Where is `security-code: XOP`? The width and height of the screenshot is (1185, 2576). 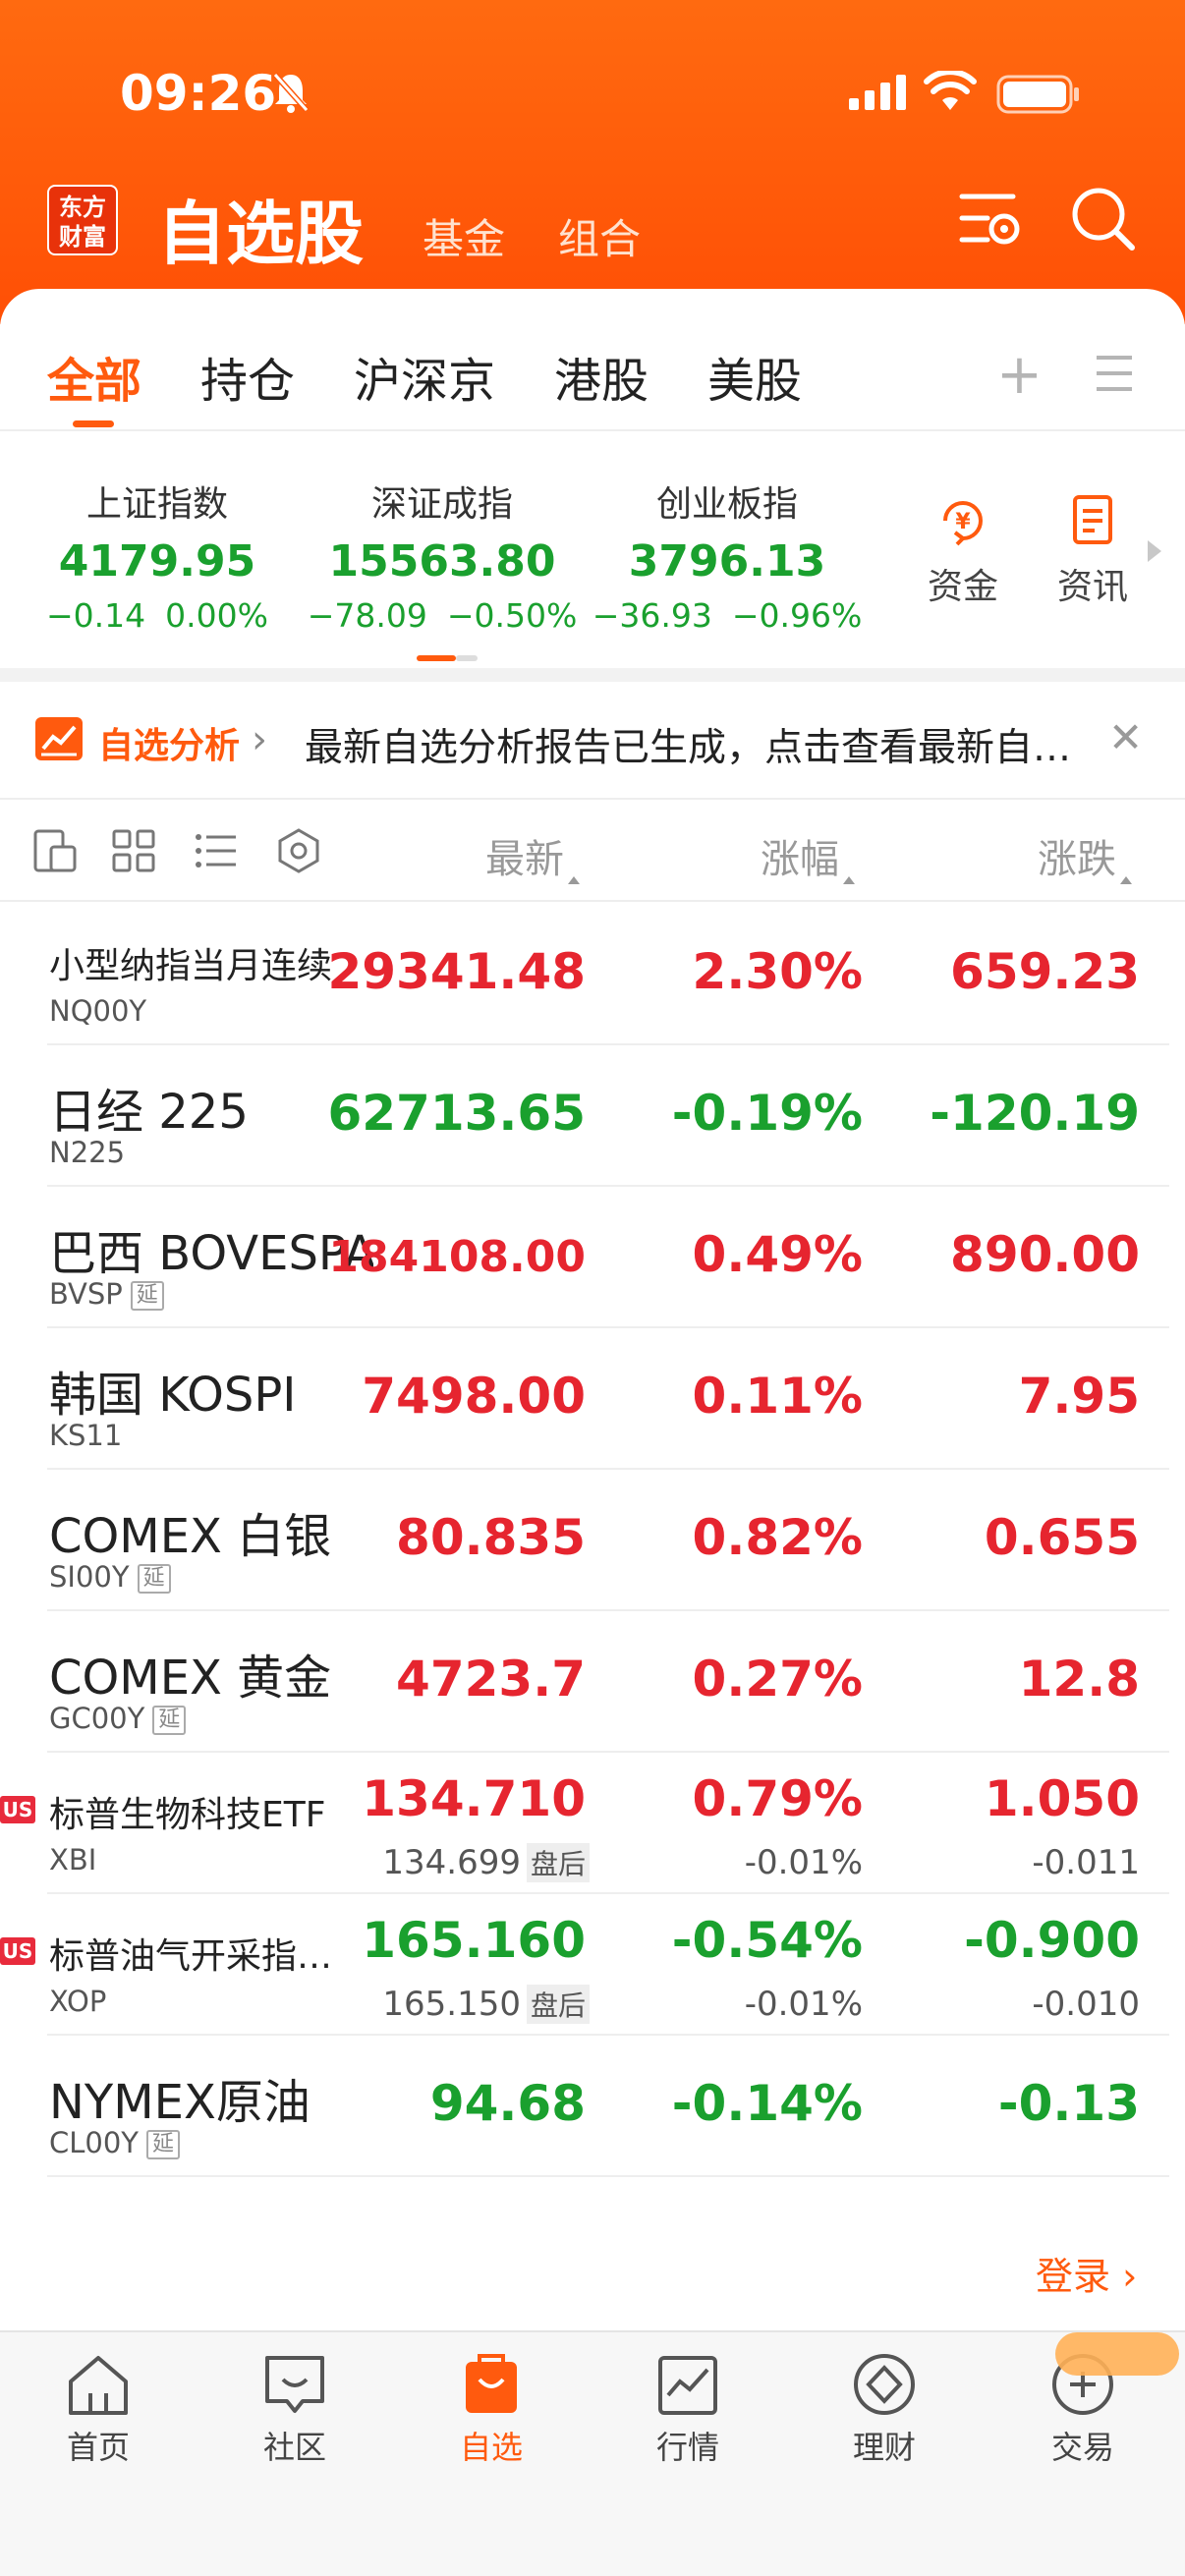 security-code: XOP is located at coordinates (78, 2001).